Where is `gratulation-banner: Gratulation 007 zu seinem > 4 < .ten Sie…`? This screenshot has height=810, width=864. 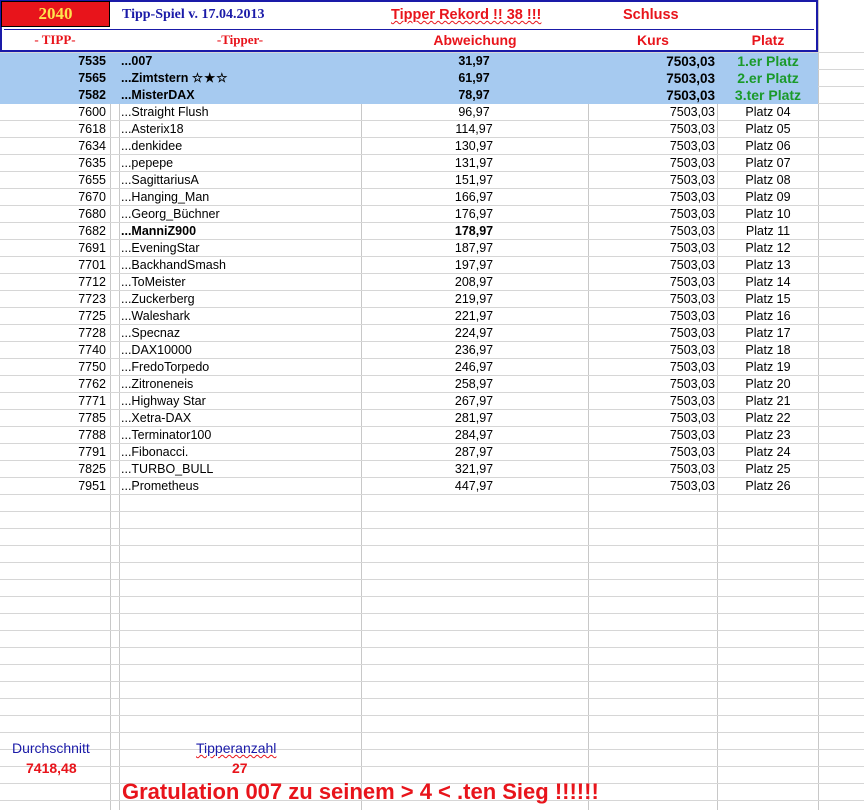
gratulation-banner: Gratulation 007 zu seinem > 4 < .ten Sie… is located at coordinates (360, 792).